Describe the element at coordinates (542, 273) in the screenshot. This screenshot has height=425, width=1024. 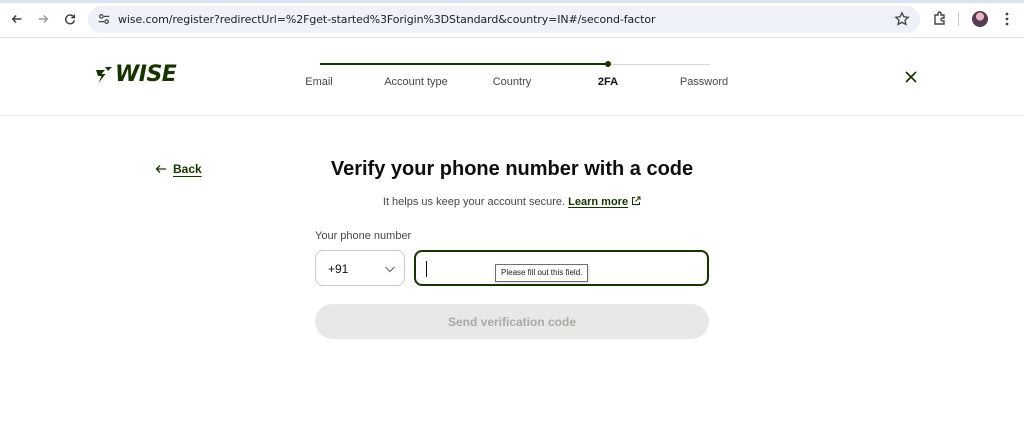
I see `validation-tooltip: Please fill out this field.` at that location.